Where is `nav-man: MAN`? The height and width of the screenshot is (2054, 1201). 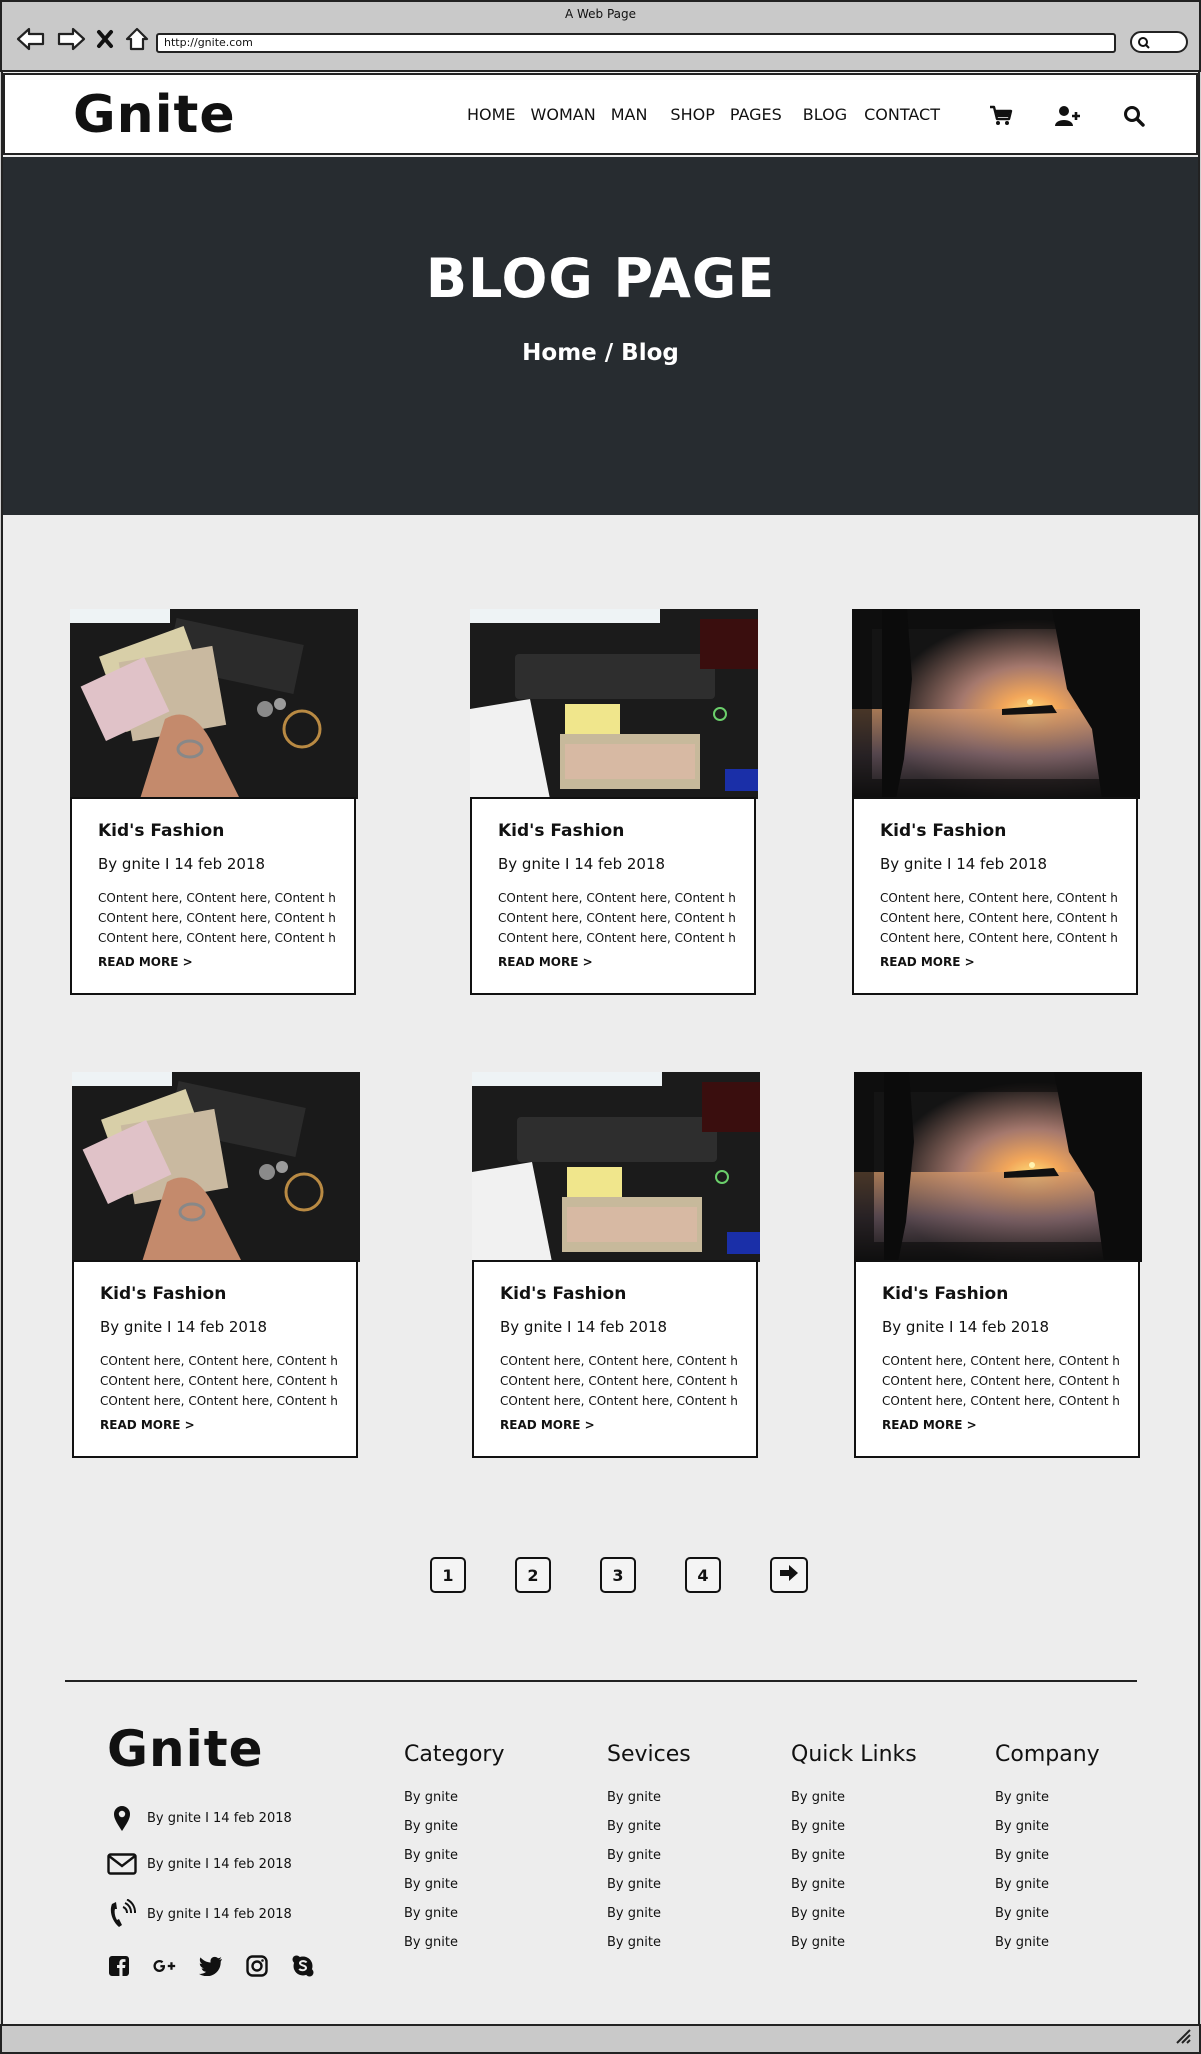
nav-man: MAN is located at coordinates (629, 114).